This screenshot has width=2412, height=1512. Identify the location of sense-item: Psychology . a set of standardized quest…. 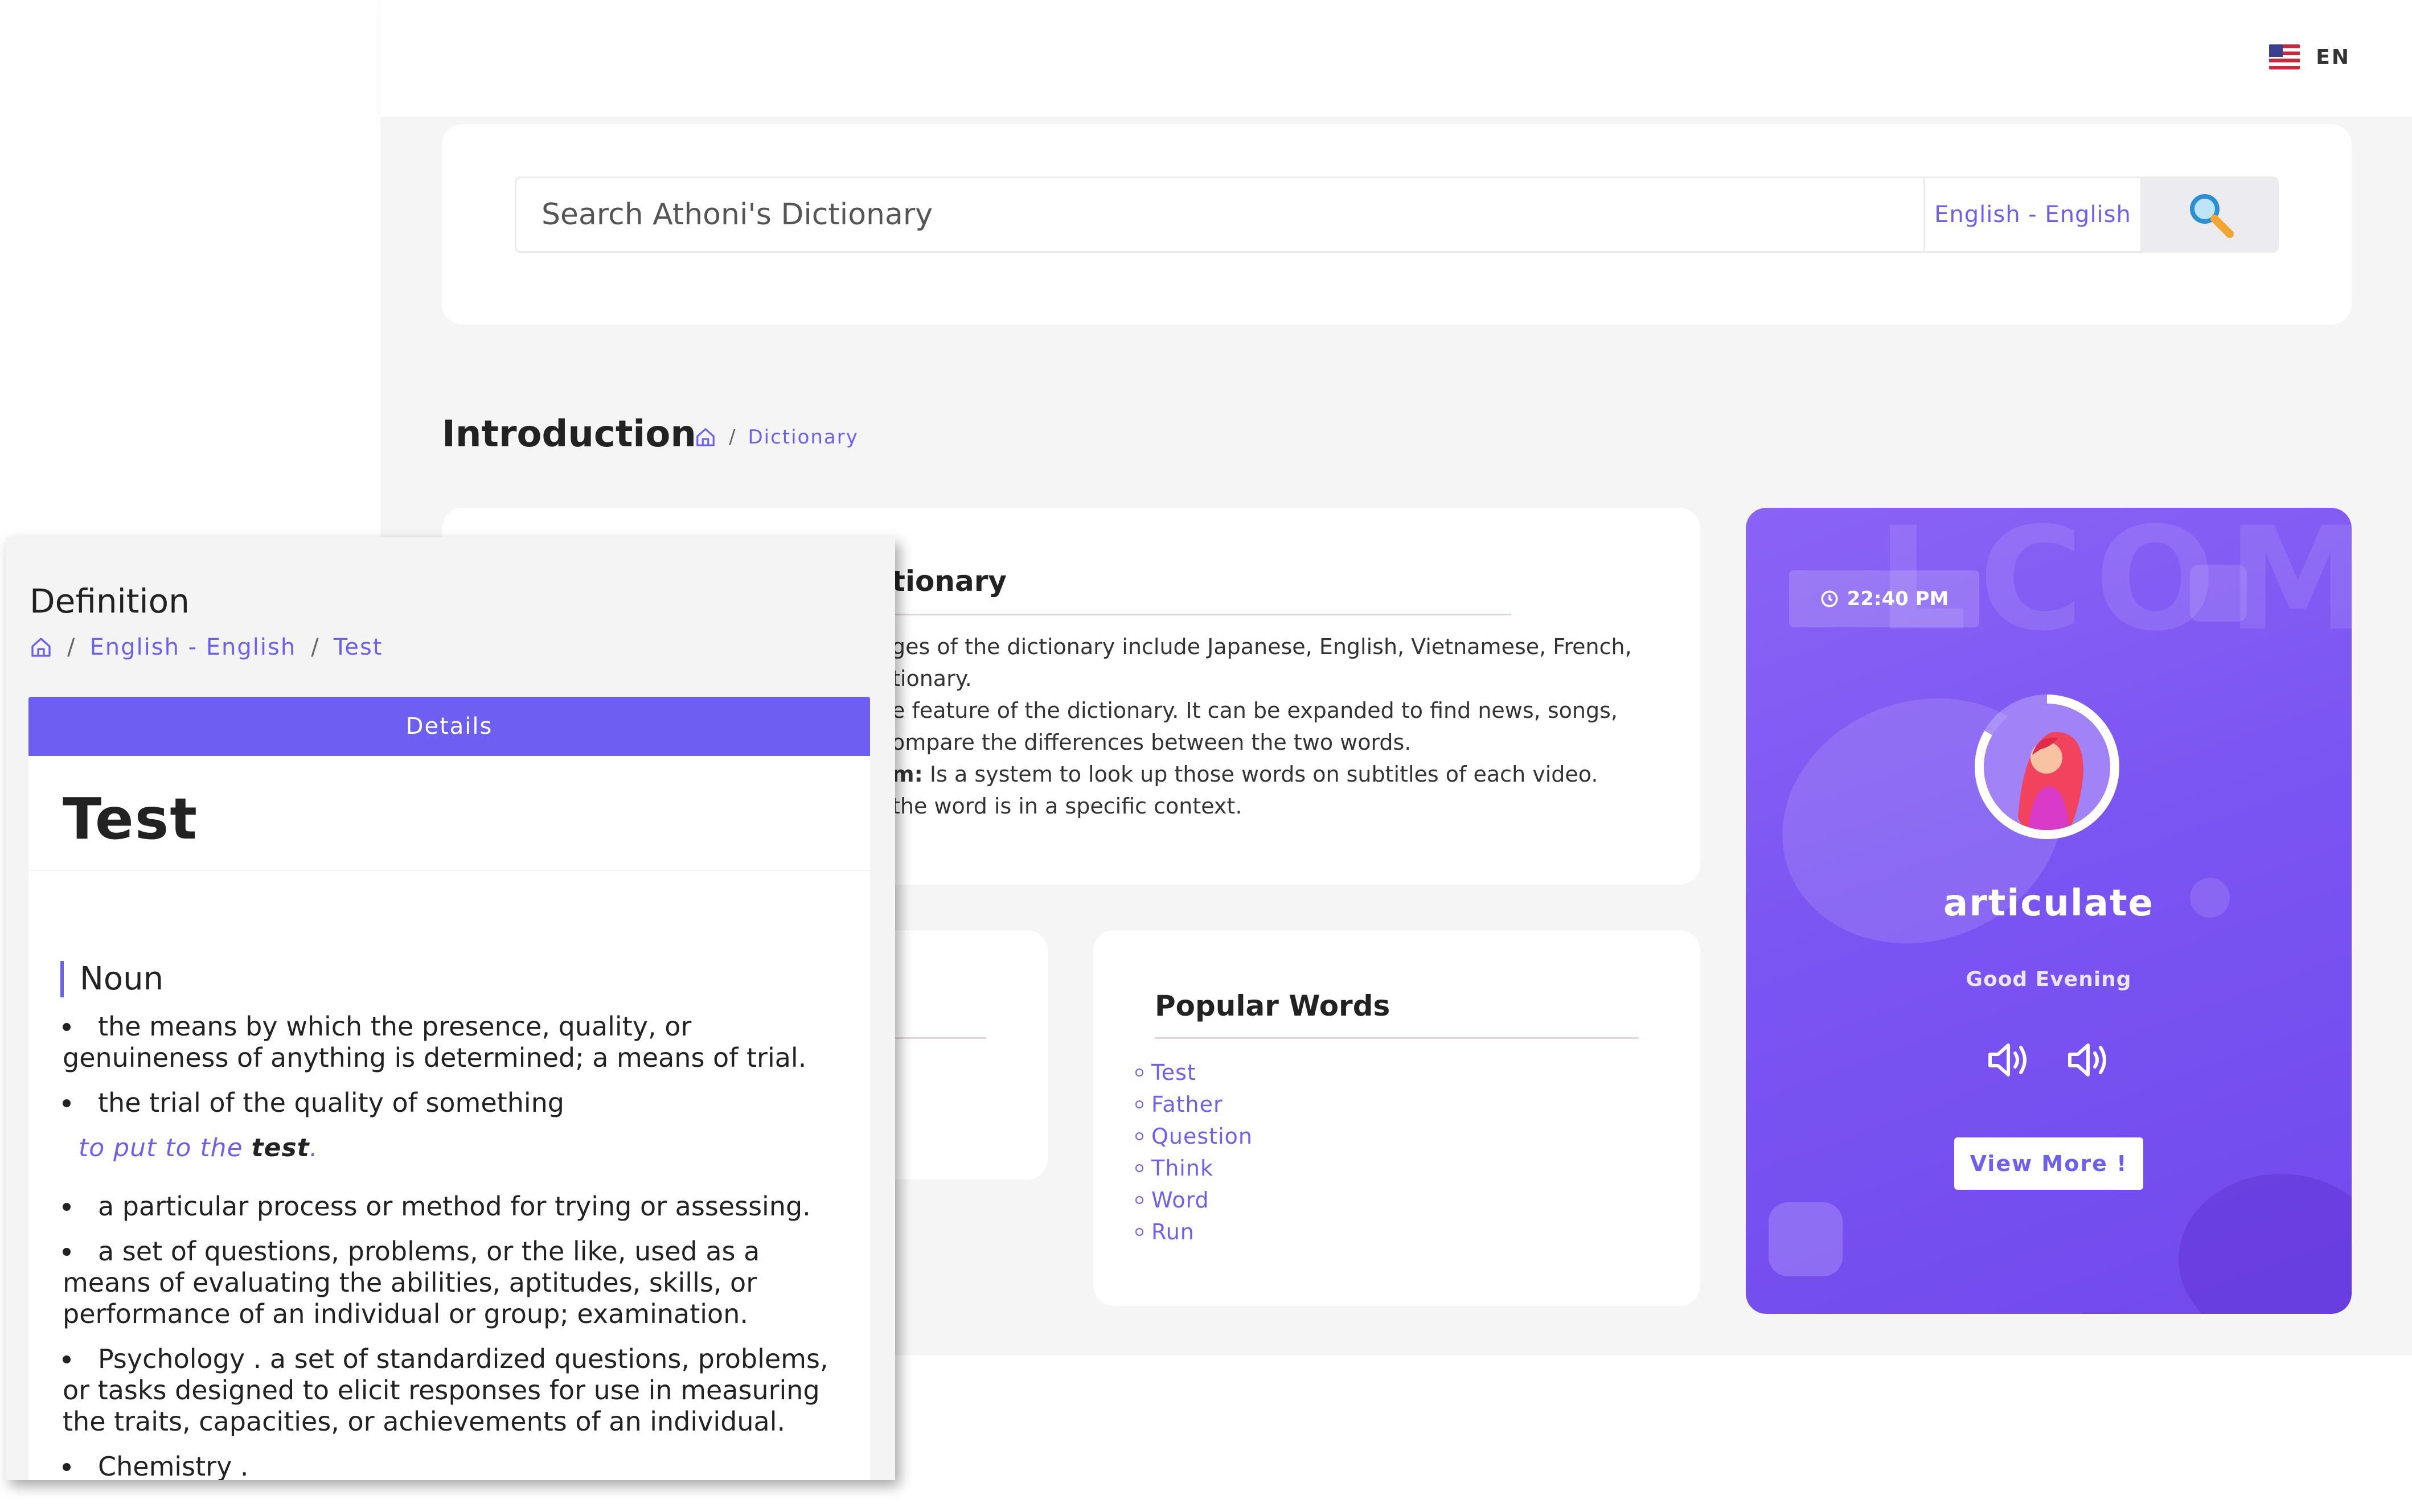
(455, 1390).